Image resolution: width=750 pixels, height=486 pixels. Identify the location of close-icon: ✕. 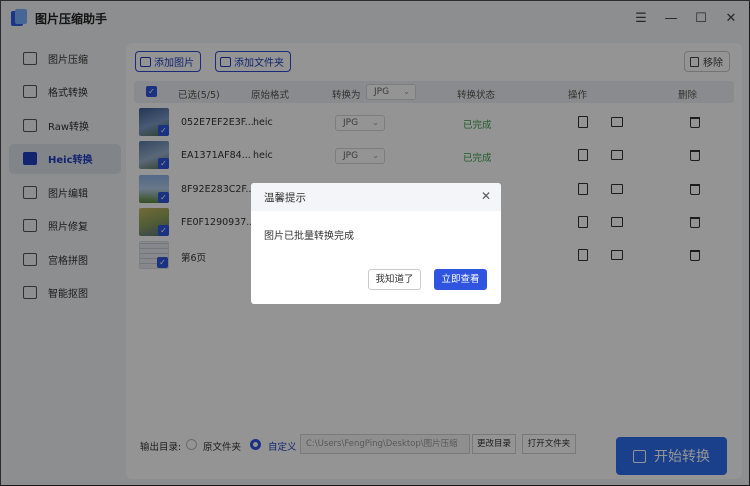
(486, 196).